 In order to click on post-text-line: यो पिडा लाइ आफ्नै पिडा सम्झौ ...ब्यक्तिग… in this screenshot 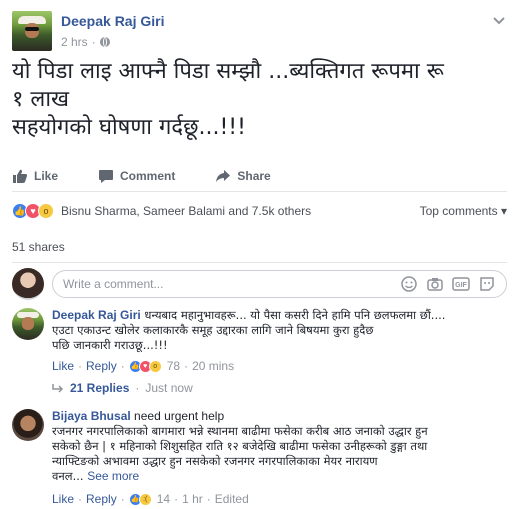, I will do `click(228, 71)`.